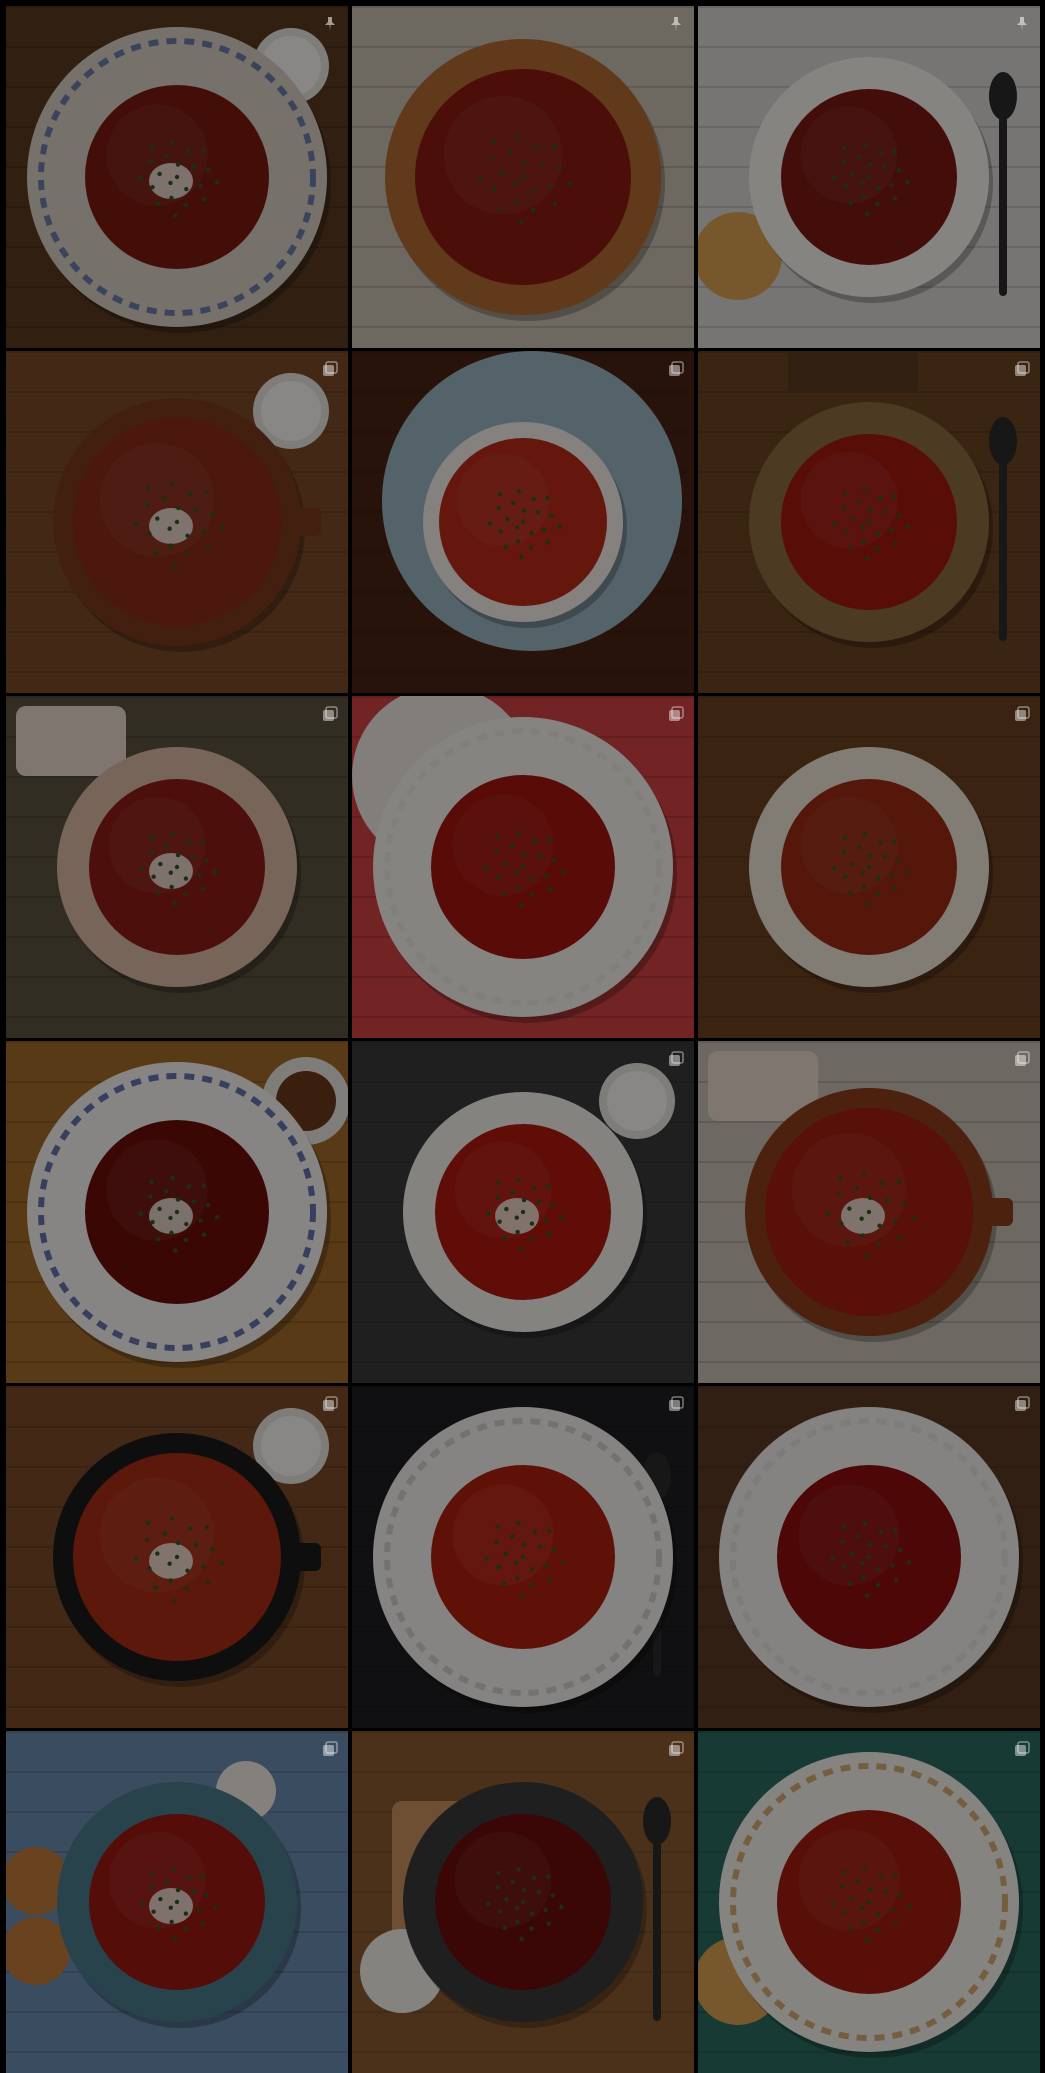 Image resolution: width=1045 pixels, height=2073 pixels. I want to click on photo-tile-borscht-blue-rim-bowl-board, so click(523, 1212).